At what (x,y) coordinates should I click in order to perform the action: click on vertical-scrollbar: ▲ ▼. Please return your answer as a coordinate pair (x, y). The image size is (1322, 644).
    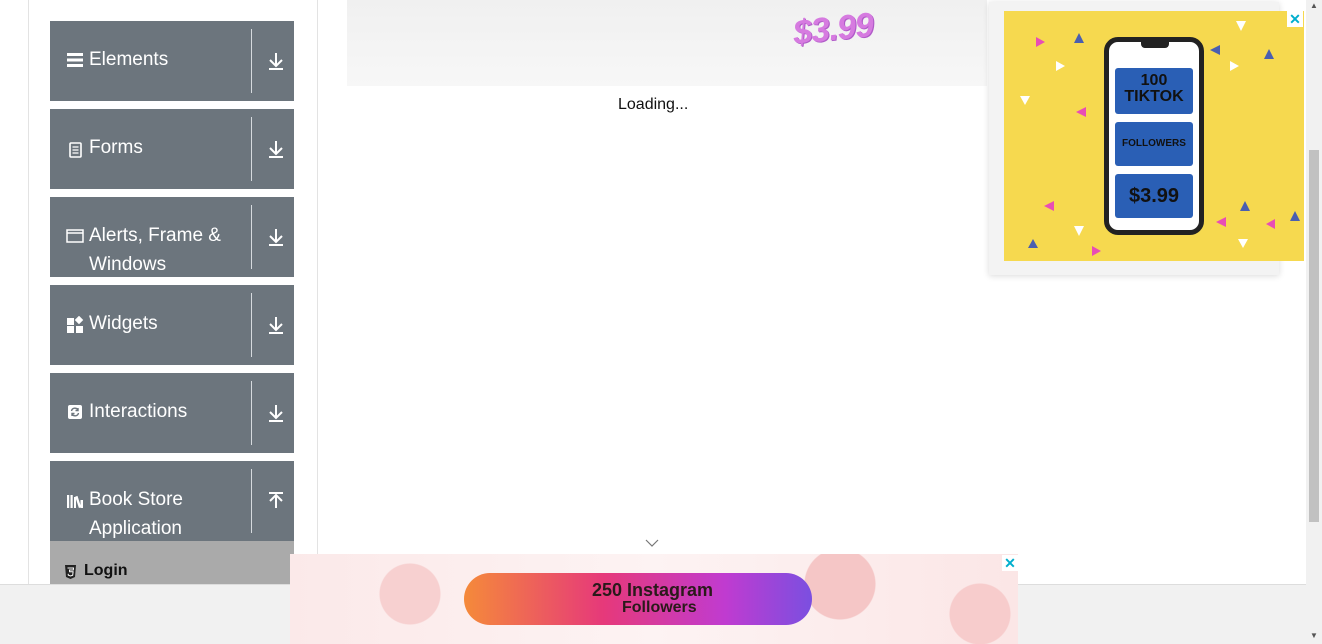
    Looking at the image, I should click on (1314, 322).